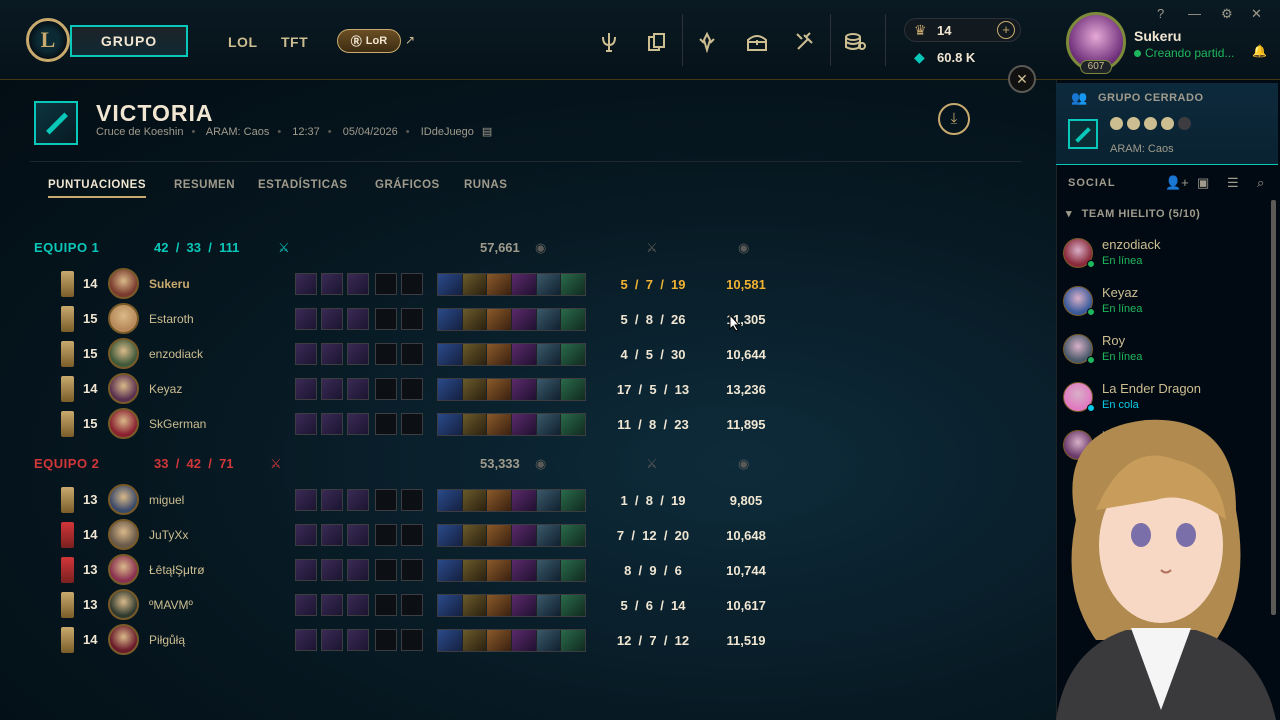 This screenshot has width=1280, height=720. I want to click on player-row: 15 SkGerman 11 / 8 / 23 11,895, so click(528, 424).